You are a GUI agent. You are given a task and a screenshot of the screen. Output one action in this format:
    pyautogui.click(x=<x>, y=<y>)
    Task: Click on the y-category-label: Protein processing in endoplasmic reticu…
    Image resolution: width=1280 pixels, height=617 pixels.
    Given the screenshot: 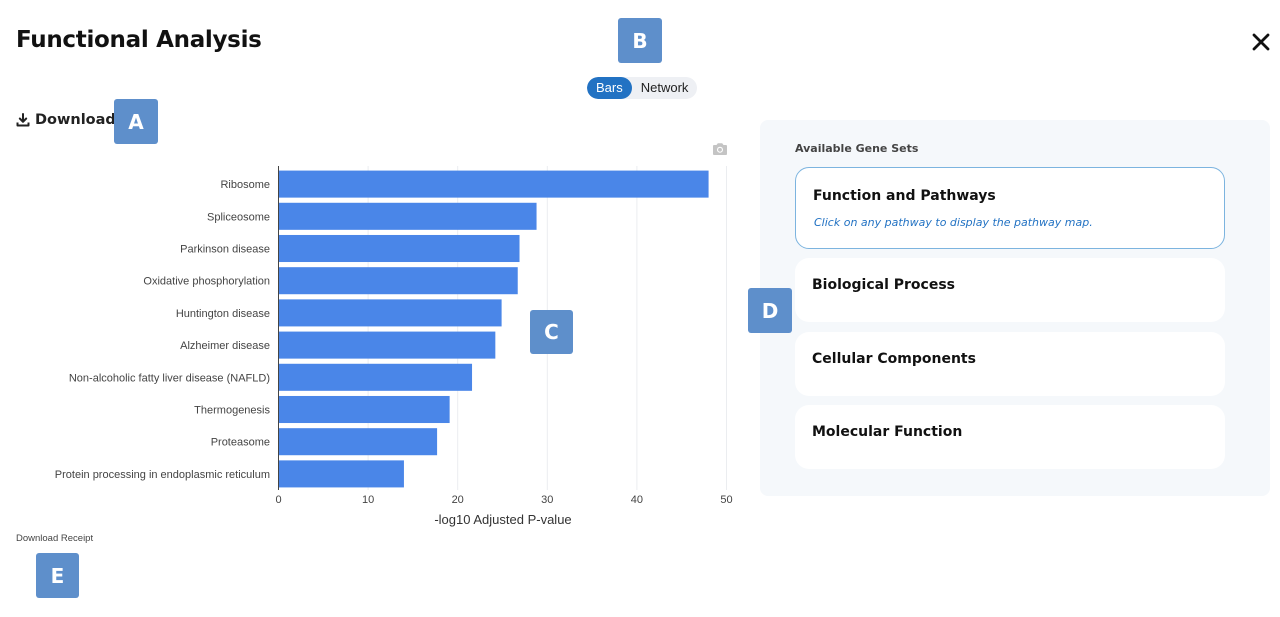 What is the action you would take?
    pyautogui.click(x=162, y=475)
    